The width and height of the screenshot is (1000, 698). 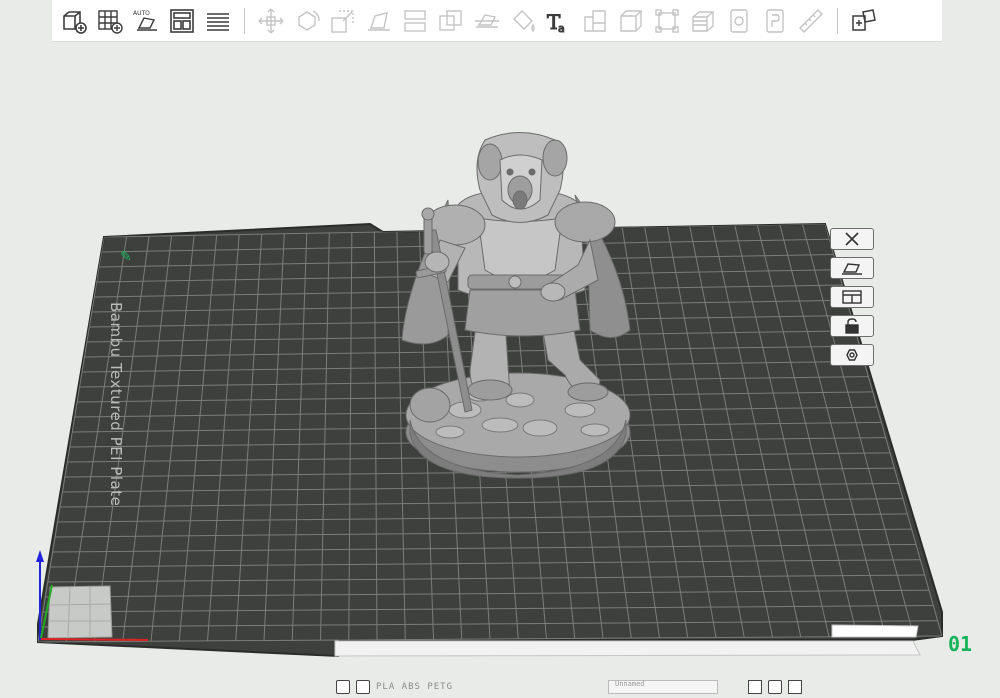 I want to click on delete-plate-button, so click(x=852, y=239).